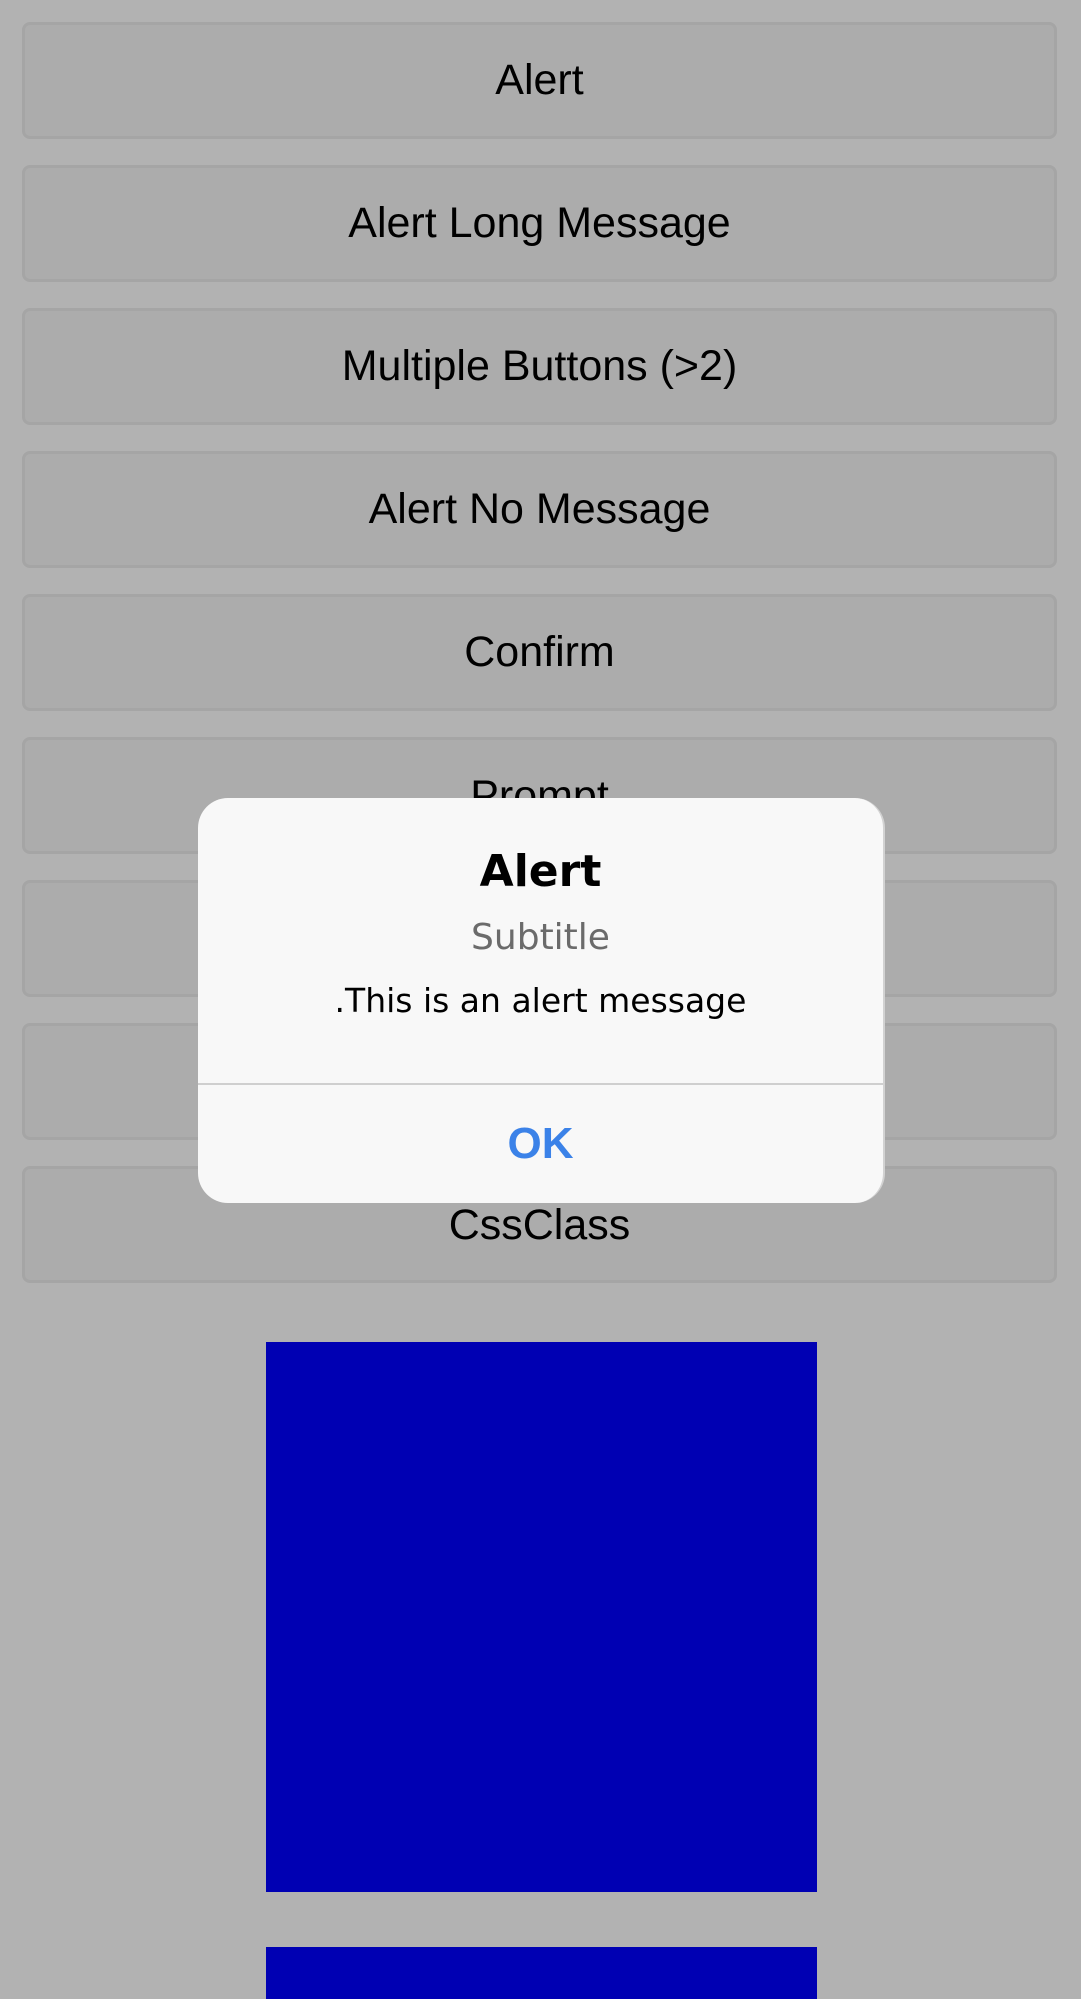 This screenshot has height=1999, width=1081. I want to click on dialog-subtitle: Subtitle, so click(540, 937).